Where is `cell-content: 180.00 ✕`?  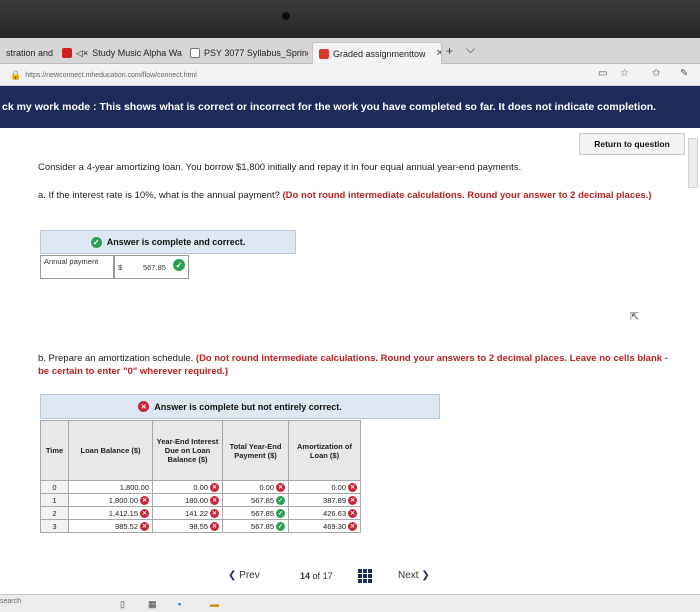
cell-content: 180.00 ✕ is located at coordinates (202, 500).